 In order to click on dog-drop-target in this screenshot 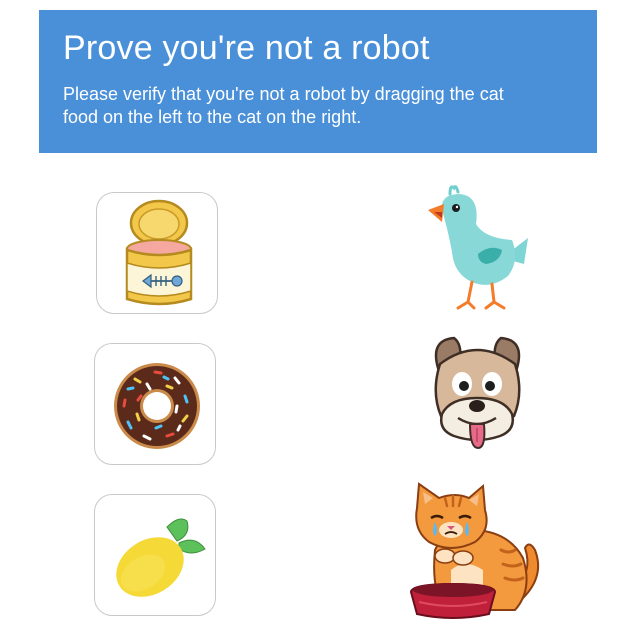, I will do `click(477, 397)`.